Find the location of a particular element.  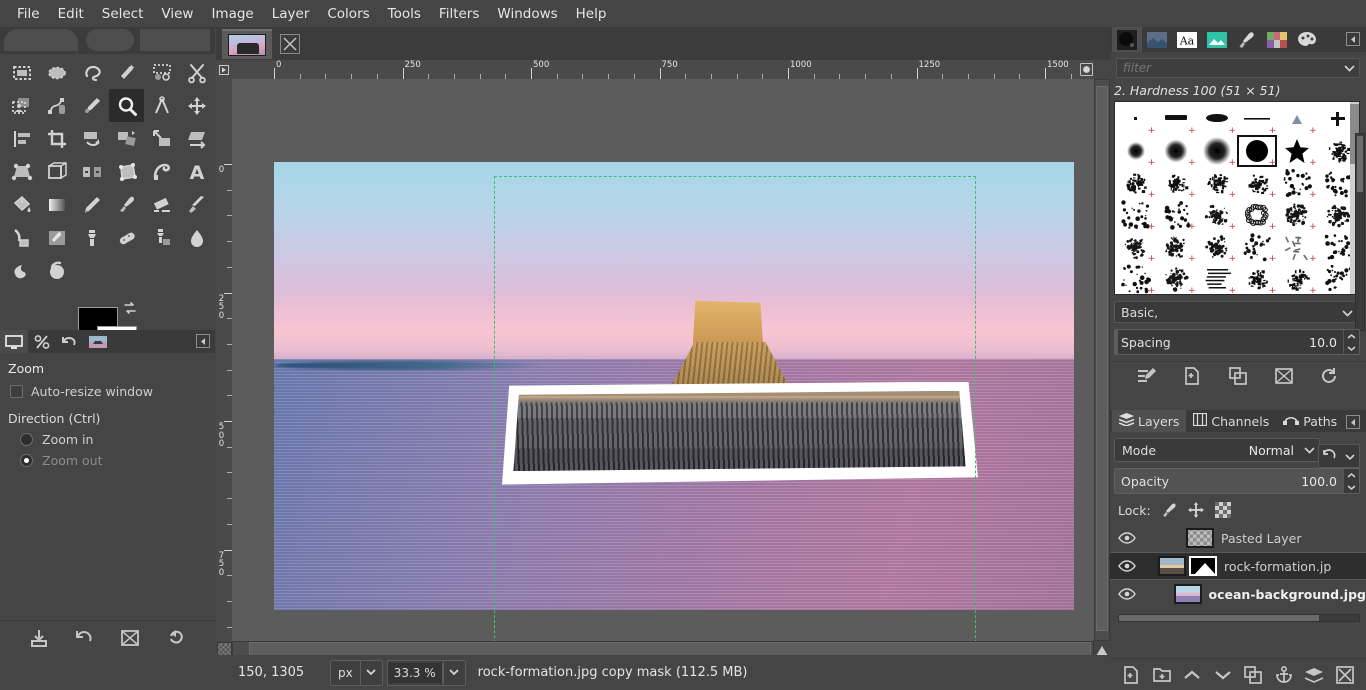

layer-mode-switch-group is located at coordinates (1339, 456).